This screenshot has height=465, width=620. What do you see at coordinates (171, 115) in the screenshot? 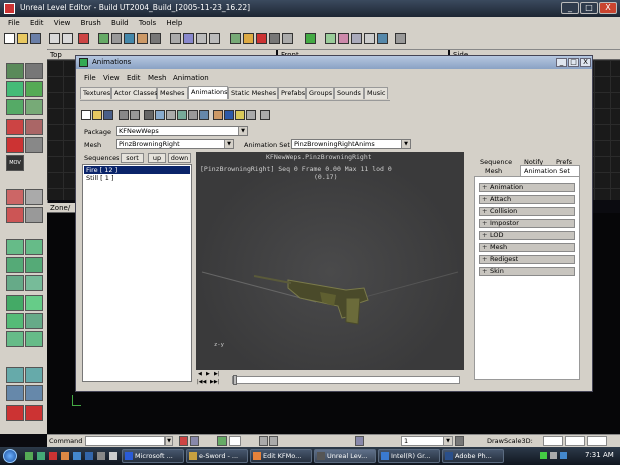
I see `anim-wireframe-icon` at bounding box center [171, 115].